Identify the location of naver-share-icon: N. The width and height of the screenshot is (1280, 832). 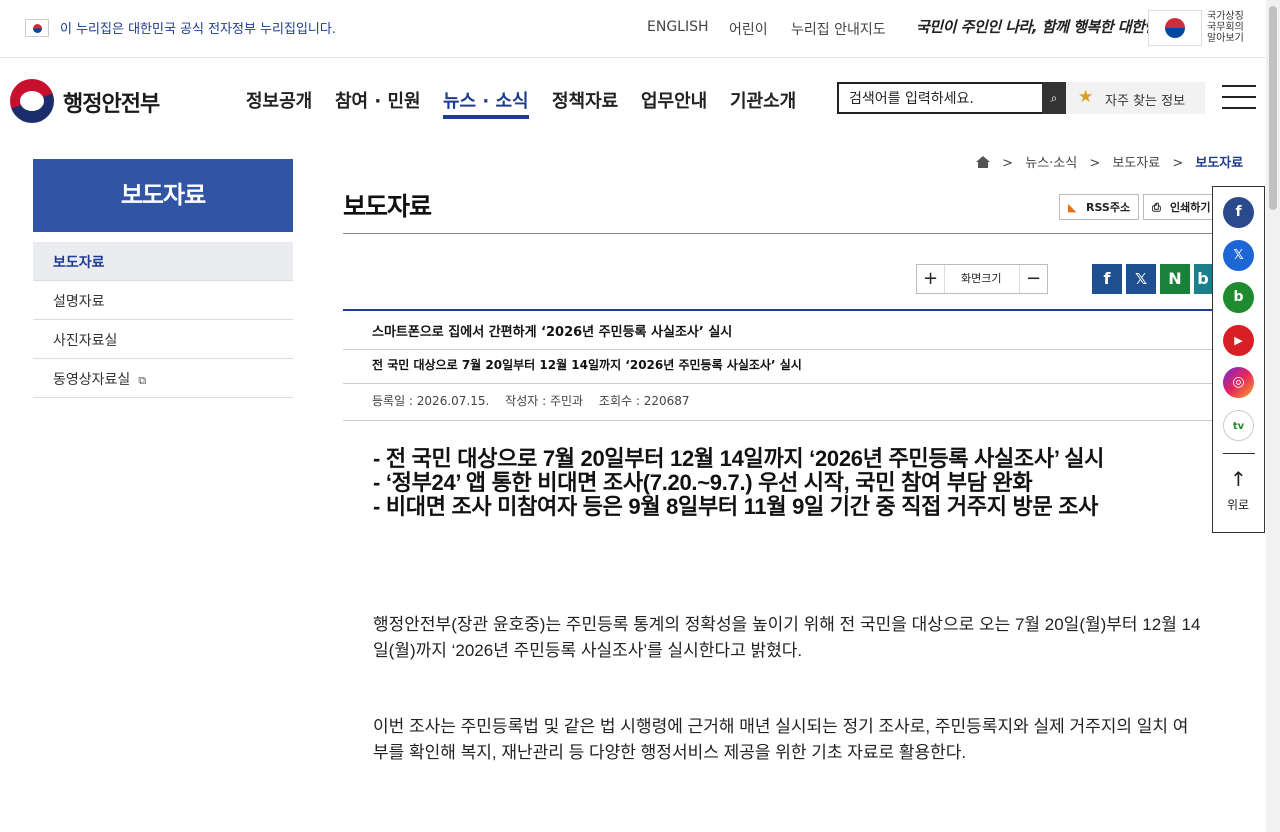
(1175, 279).